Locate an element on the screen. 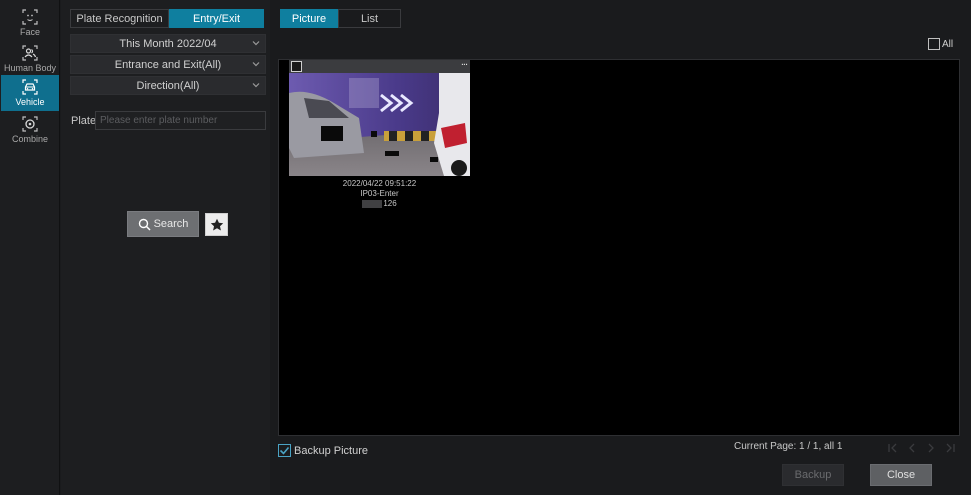  vehicle-snapshot-image is located at coordinates (379, 124).